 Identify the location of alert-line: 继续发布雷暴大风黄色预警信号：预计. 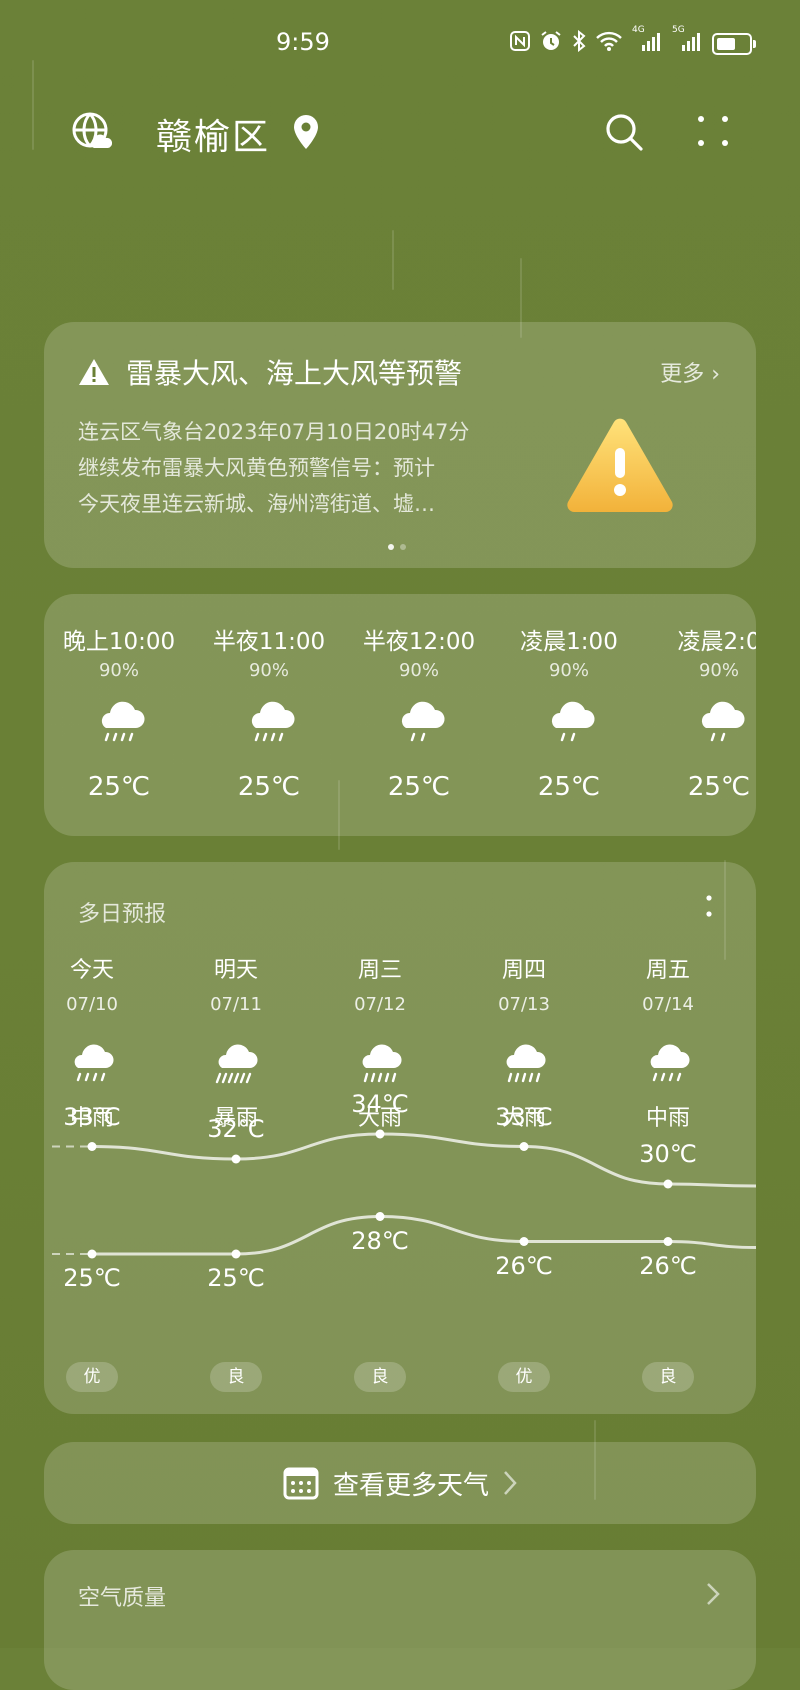
(256, 468).